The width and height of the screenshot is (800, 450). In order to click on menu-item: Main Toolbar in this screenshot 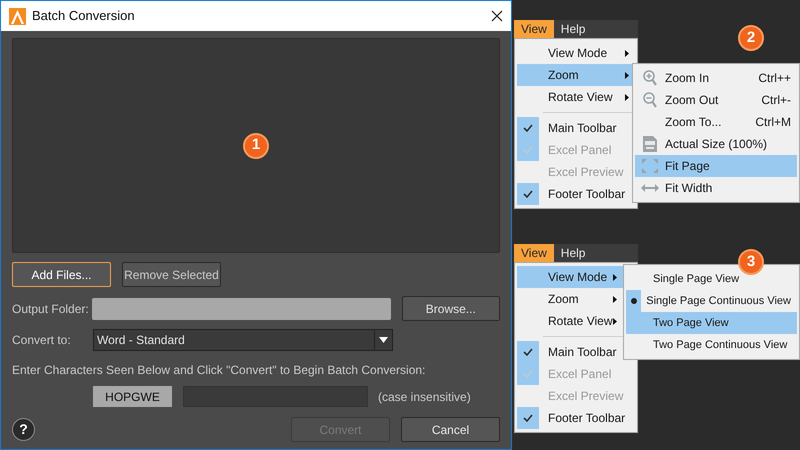, I will do `click(577, 128)`.